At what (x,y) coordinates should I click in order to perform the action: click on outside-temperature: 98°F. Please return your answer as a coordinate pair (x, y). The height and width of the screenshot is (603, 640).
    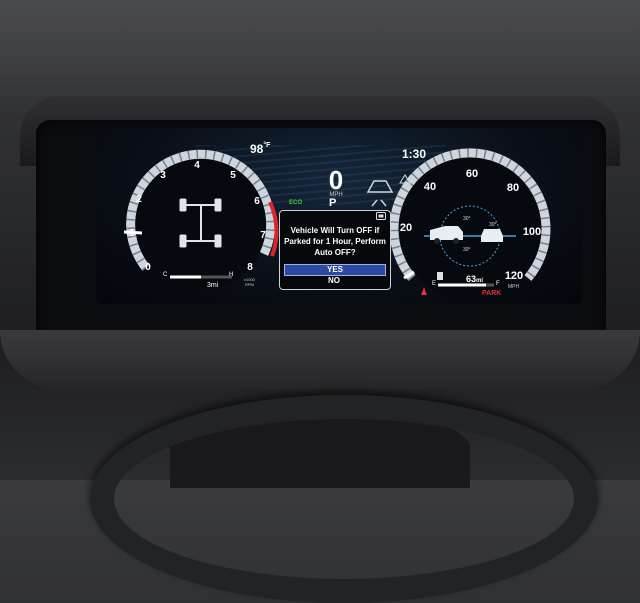
    Looking at the image, I should click on (260, 149).